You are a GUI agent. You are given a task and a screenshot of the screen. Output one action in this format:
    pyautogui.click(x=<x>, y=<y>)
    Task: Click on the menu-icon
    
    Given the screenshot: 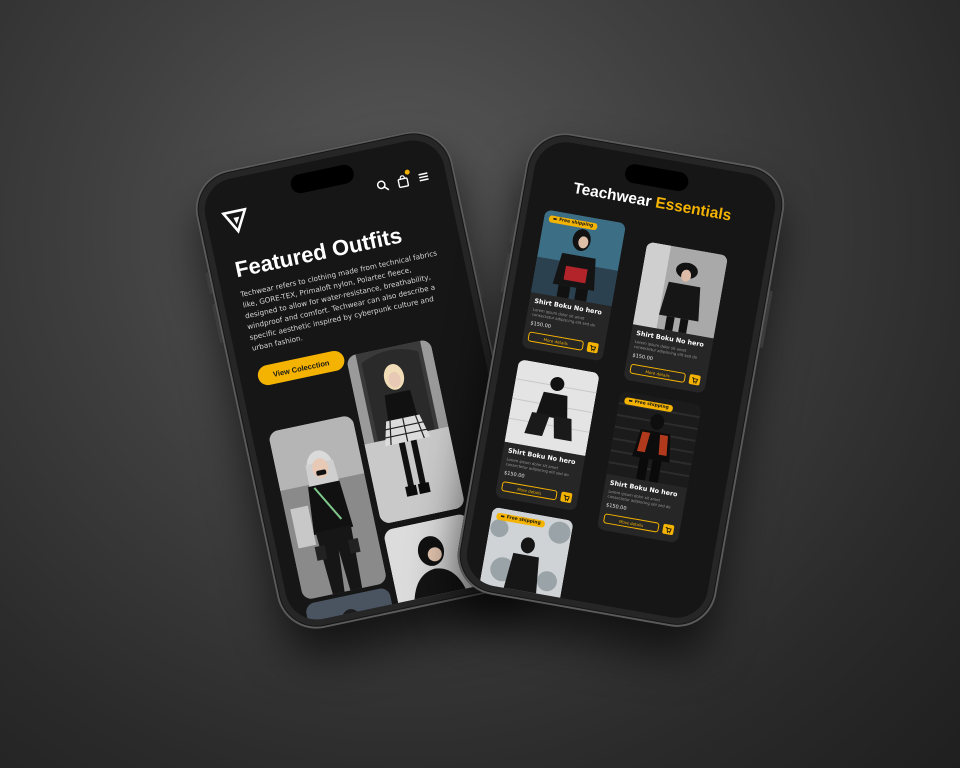 What is the action you would take?
    pyautogui.click(x=422, y=174)
    